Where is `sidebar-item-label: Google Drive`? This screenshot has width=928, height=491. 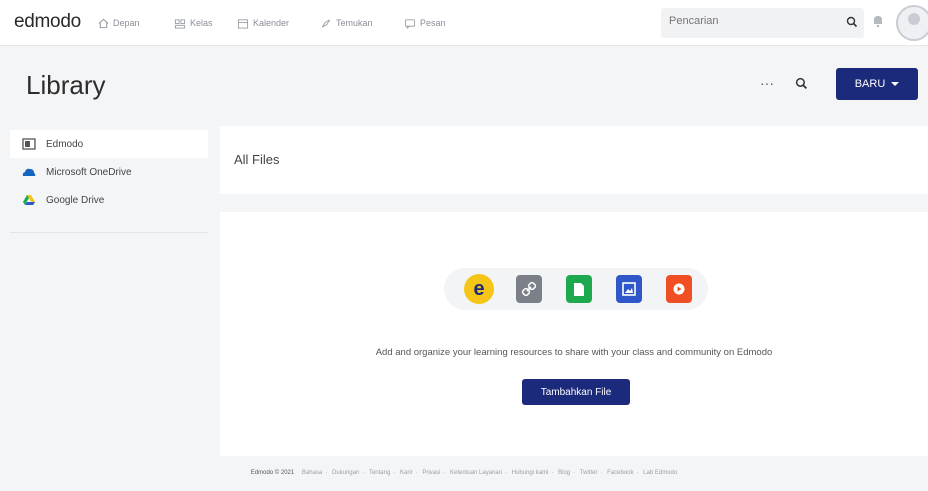
sidebar-item-label: Google Drive is located at coordinates (75, 200).